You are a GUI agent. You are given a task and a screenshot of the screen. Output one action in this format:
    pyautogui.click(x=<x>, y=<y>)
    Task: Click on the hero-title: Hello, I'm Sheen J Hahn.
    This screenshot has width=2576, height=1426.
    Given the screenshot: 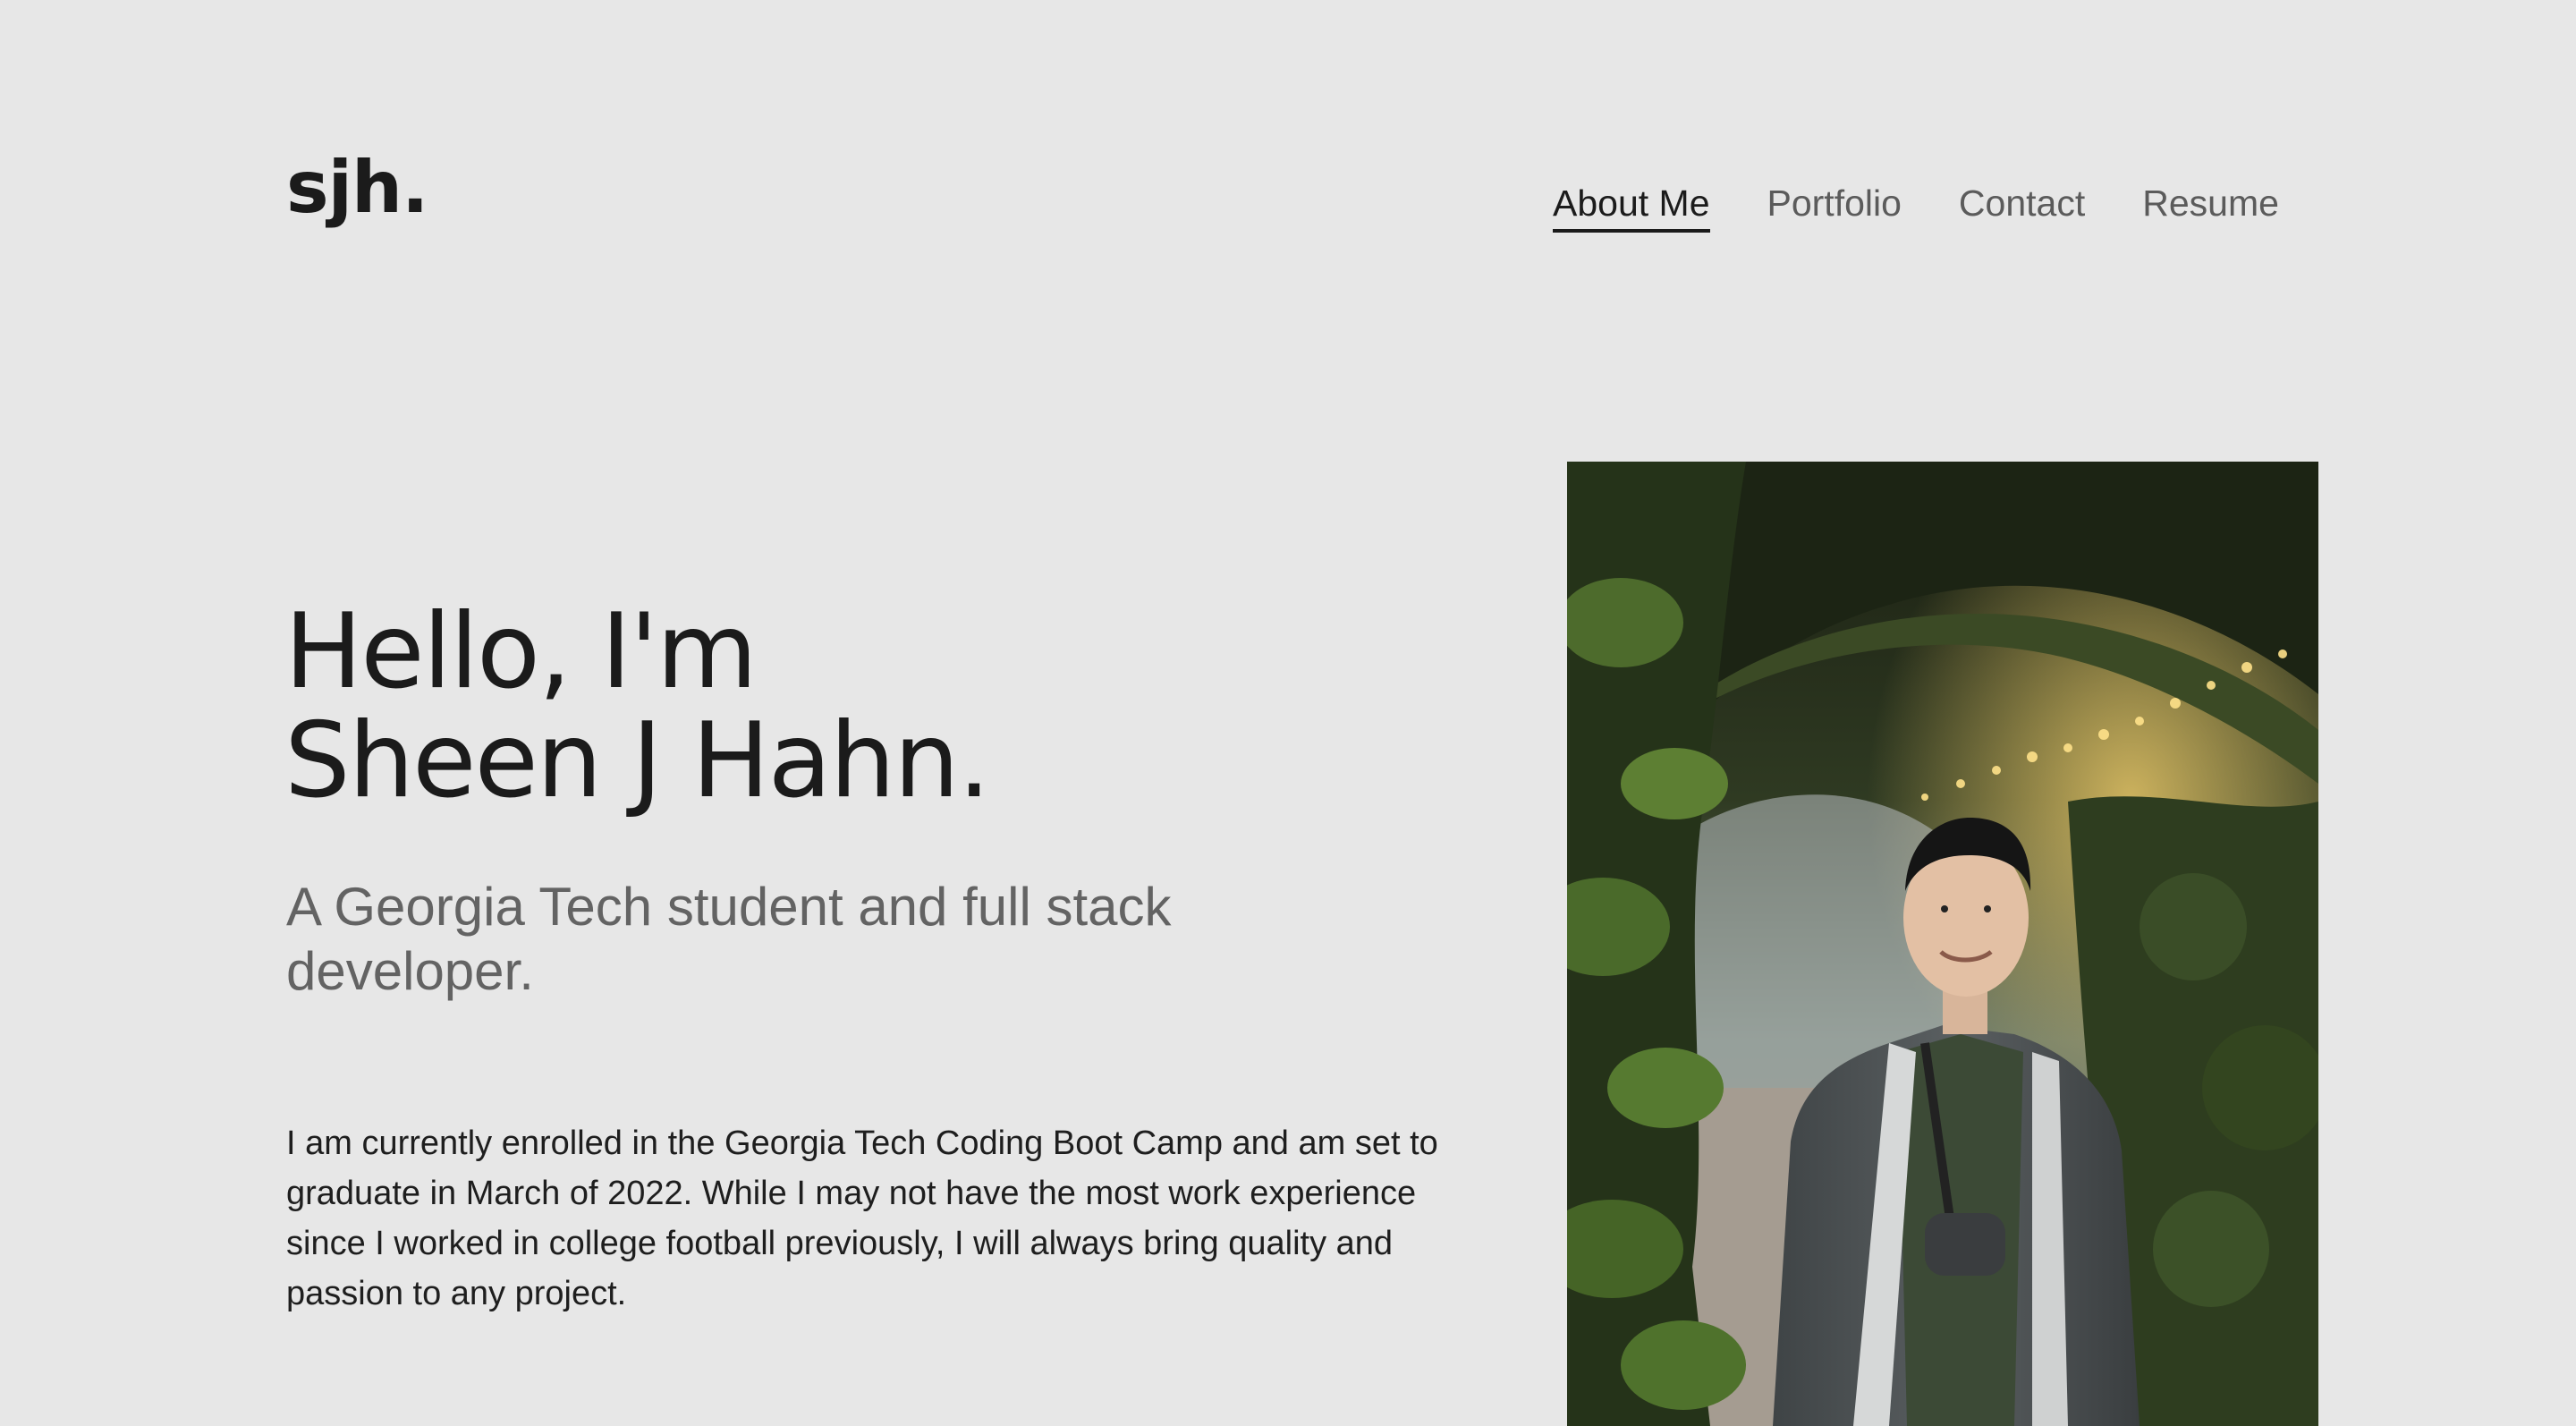 What is the action you would take?
    pyautogui.click(x=637, y=706)
    